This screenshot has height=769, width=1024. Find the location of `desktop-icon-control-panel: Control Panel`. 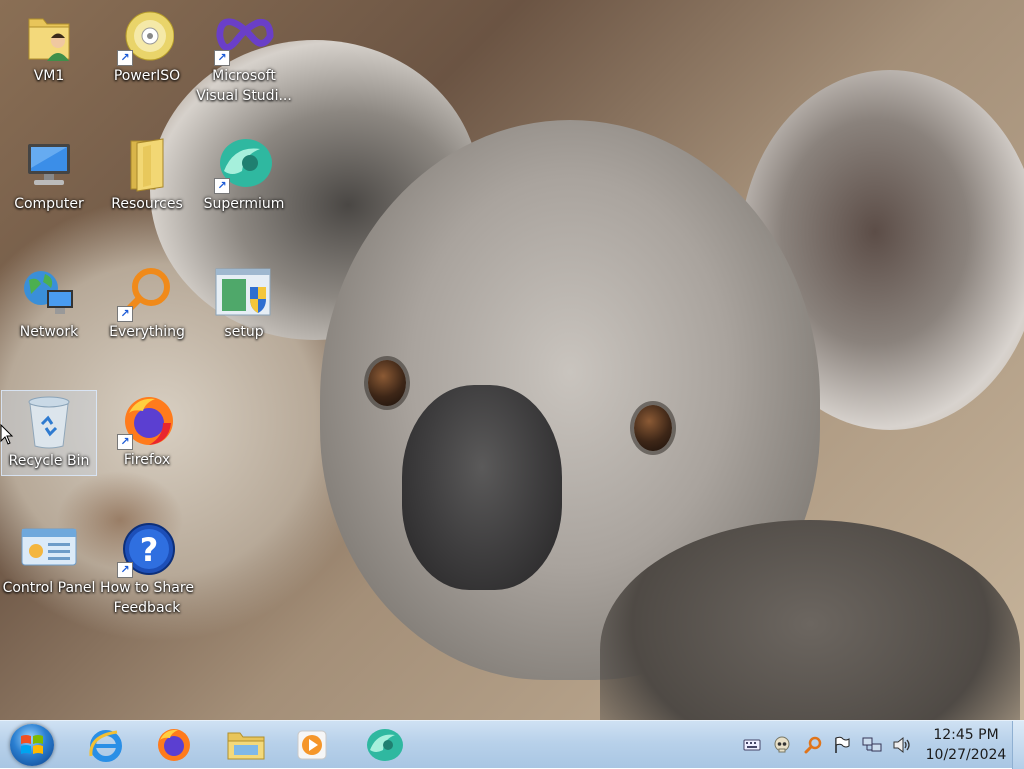

desktop-icon-control-panel: Control Panel is located at coordinates (49, 561).